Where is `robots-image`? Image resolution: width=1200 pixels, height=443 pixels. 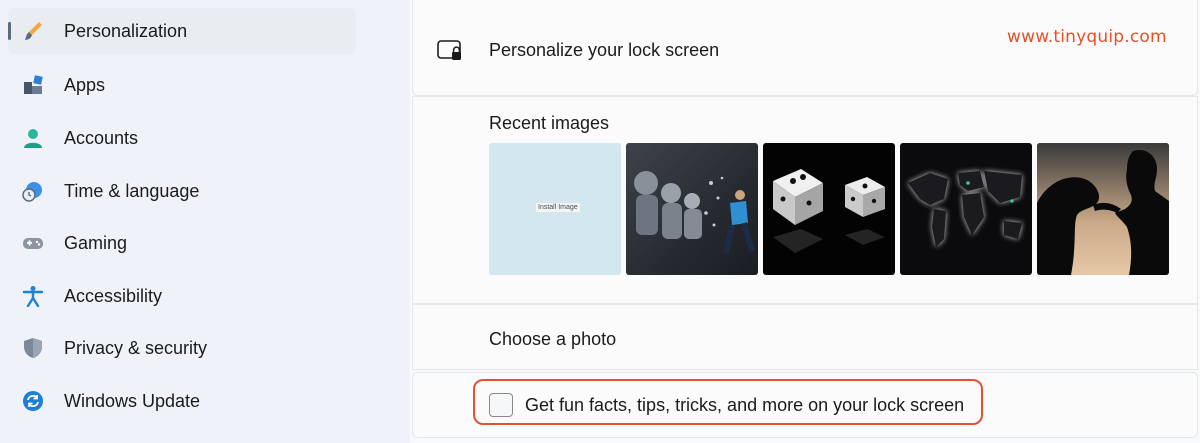 robots-image is located at coordinates (694, 212).